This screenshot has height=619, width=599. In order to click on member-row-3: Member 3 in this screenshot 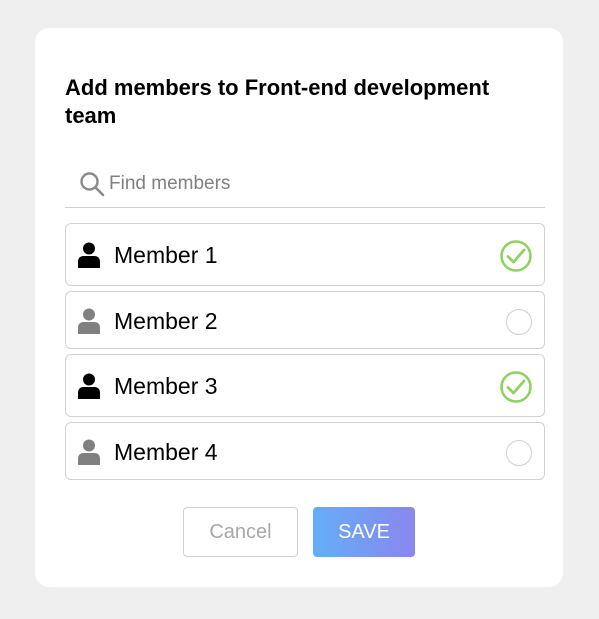, I will do `click(305, 385)`.